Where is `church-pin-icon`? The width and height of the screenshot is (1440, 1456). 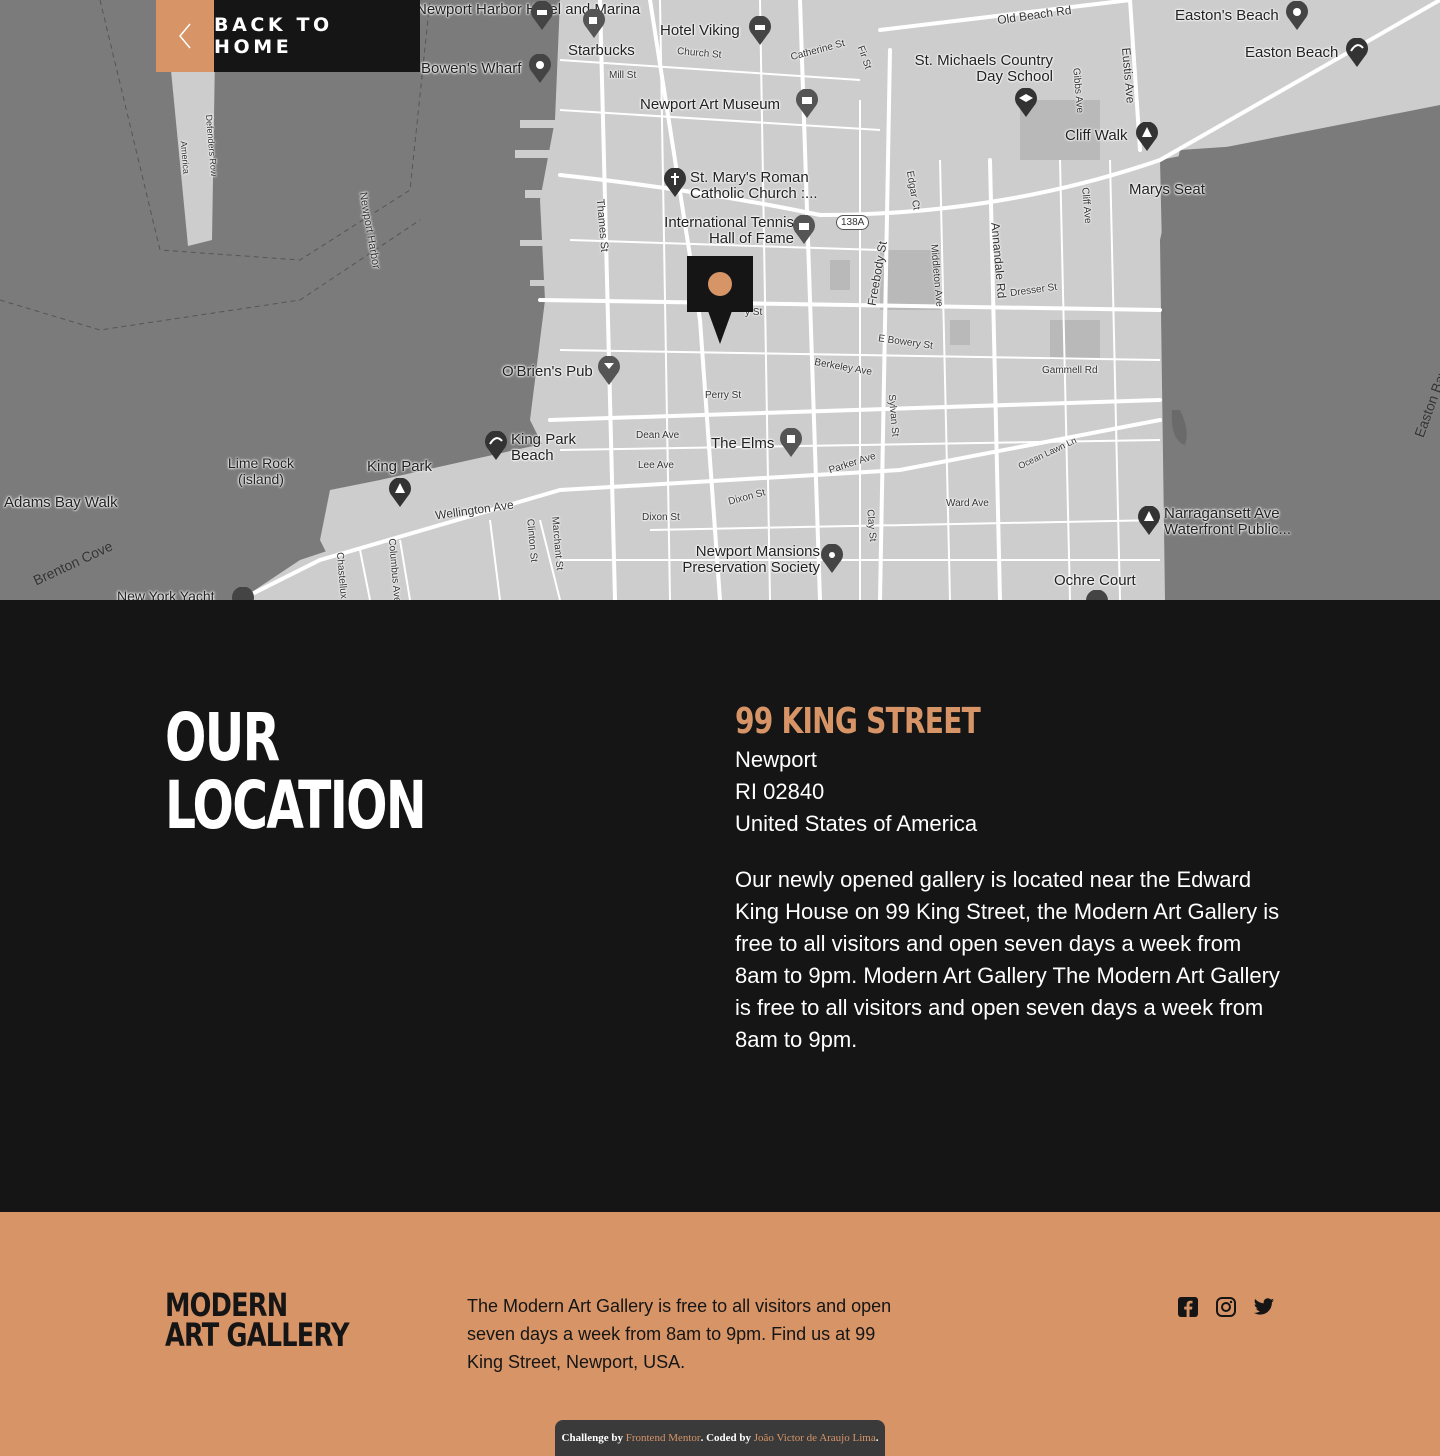
church-pin-icon is located at coordinates (675, 183).